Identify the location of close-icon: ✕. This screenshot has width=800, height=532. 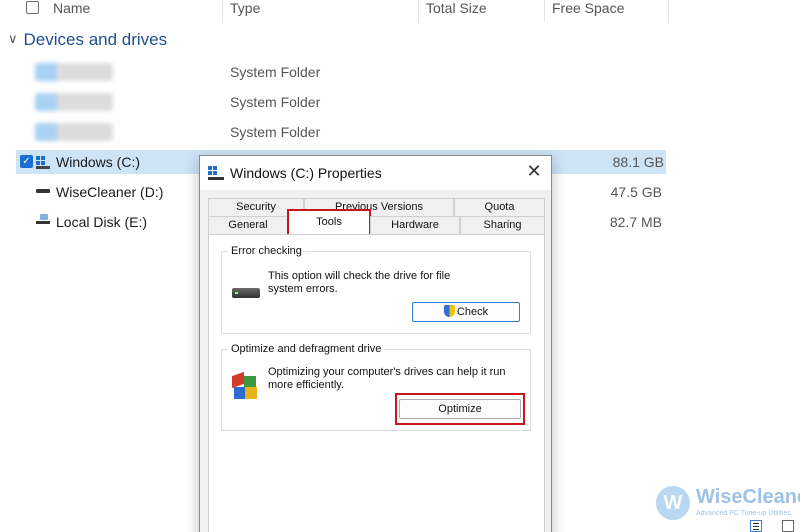
(534, 172).